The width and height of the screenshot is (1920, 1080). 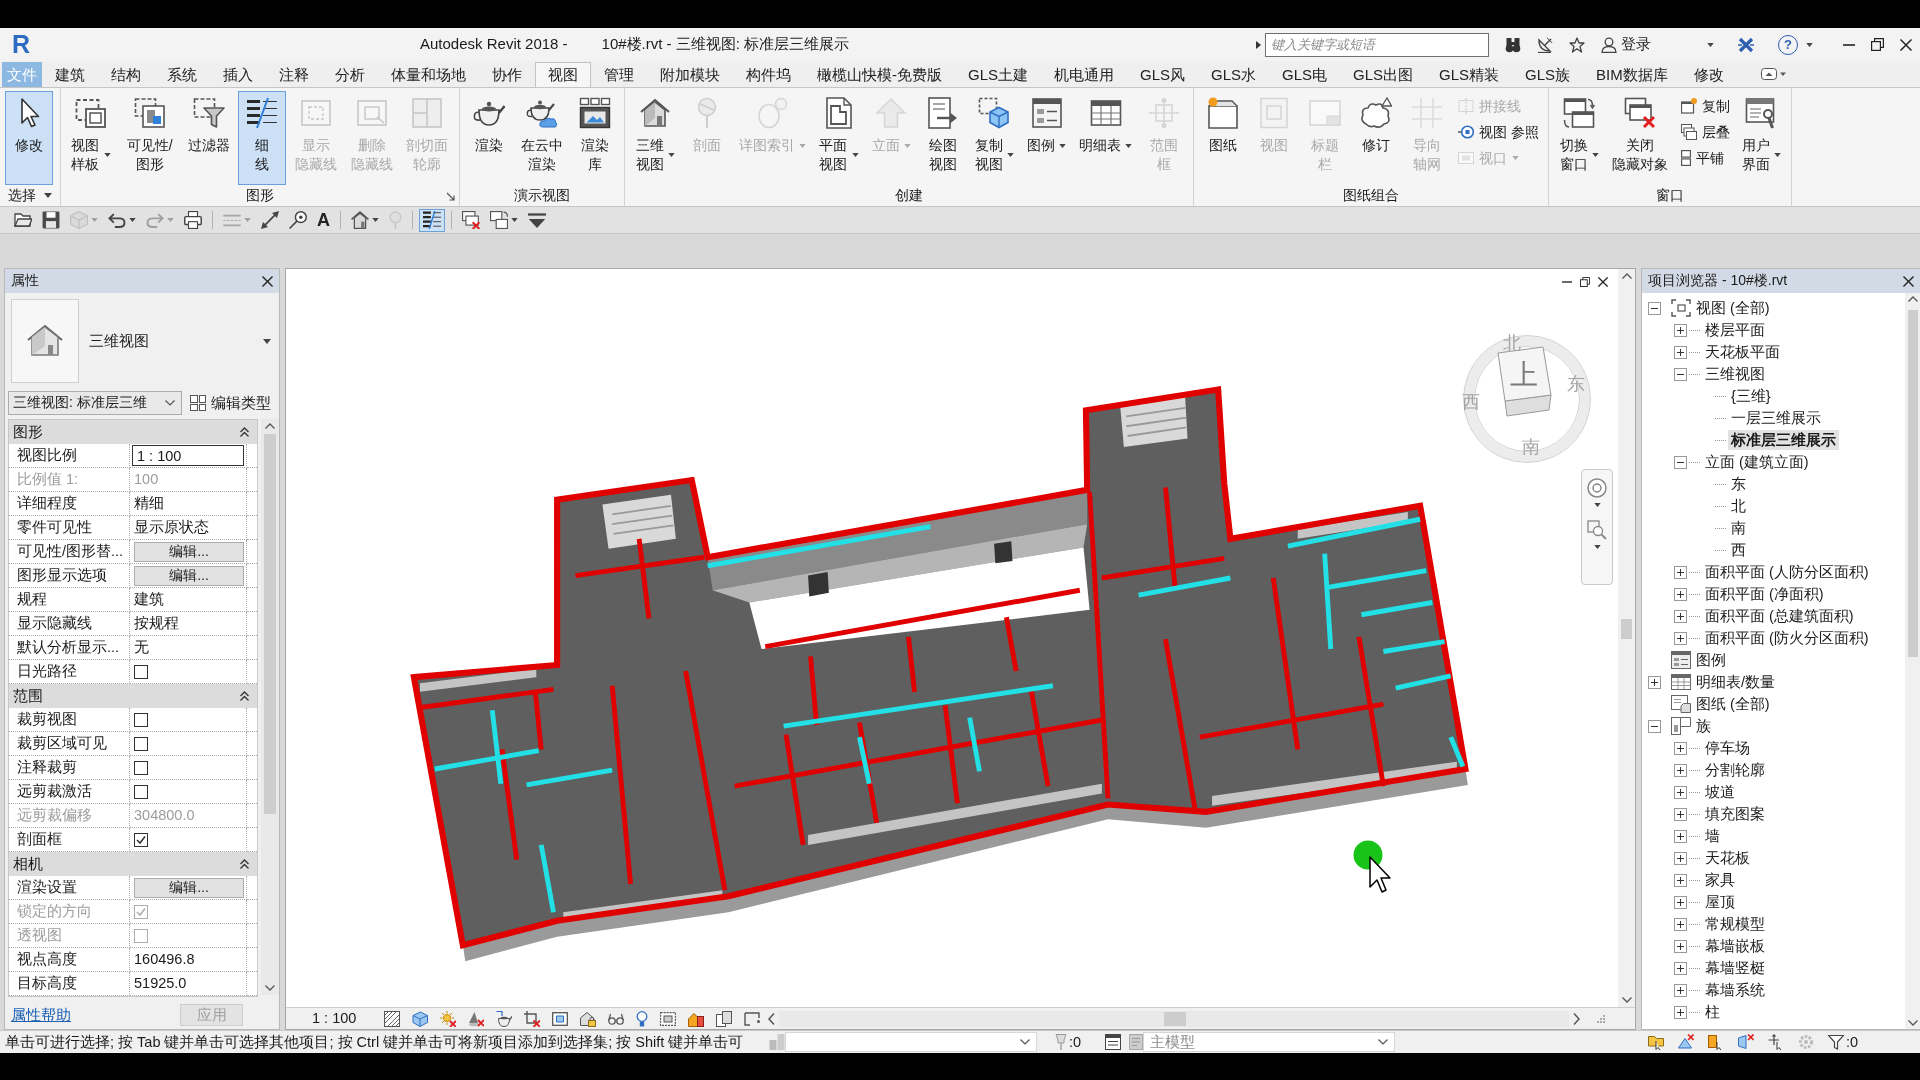 What do you see at coordinates (188, 455) in the screenshot?
I see `property-field: 1 : 100` at bounding box center [188, 455].